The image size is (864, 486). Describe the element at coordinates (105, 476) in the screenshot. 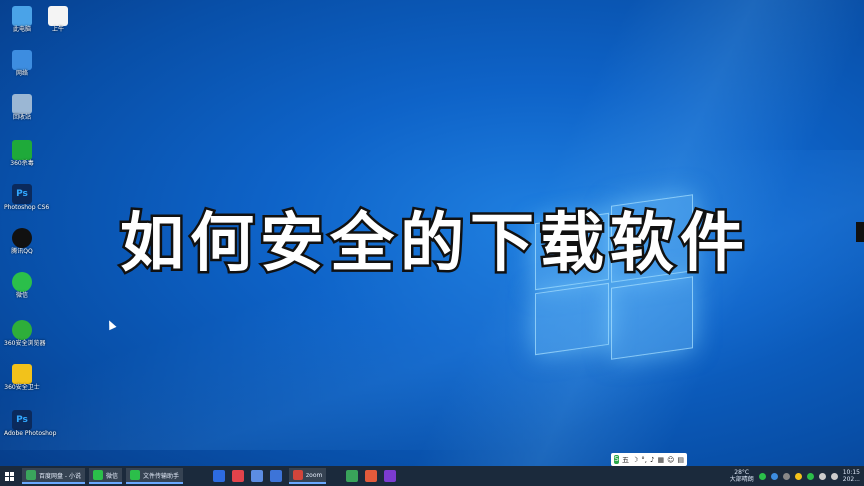

I see `taskbar-app-wechat: 微信` at that location.